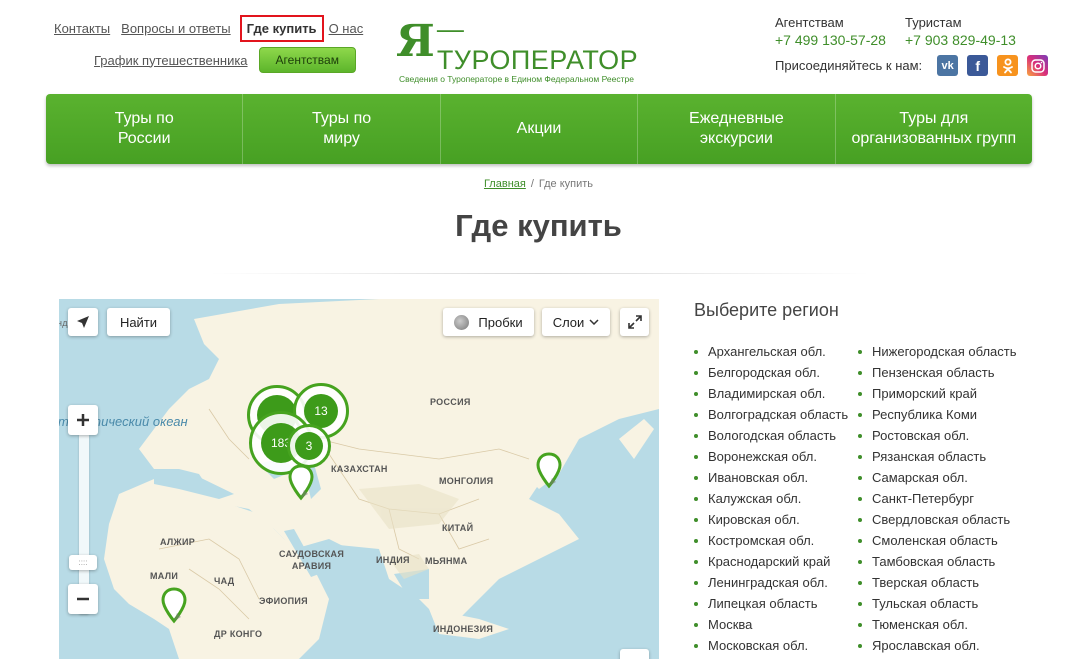  I want to click on traffic-icon, so click(462, 322).